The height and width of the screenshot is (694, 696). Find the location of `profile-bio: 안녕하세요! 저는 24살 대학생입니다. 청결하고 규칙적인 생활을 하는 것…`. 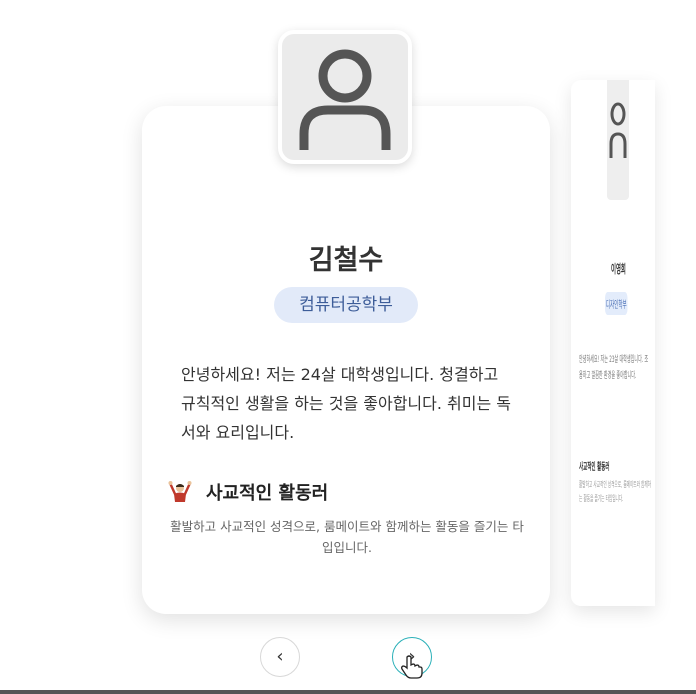

profile-bio: 안녕하세요! 저는 24살 대학생입니다. 청결하고 규칙적인 생활을 하는 것… is located at coordinates (346, 403).